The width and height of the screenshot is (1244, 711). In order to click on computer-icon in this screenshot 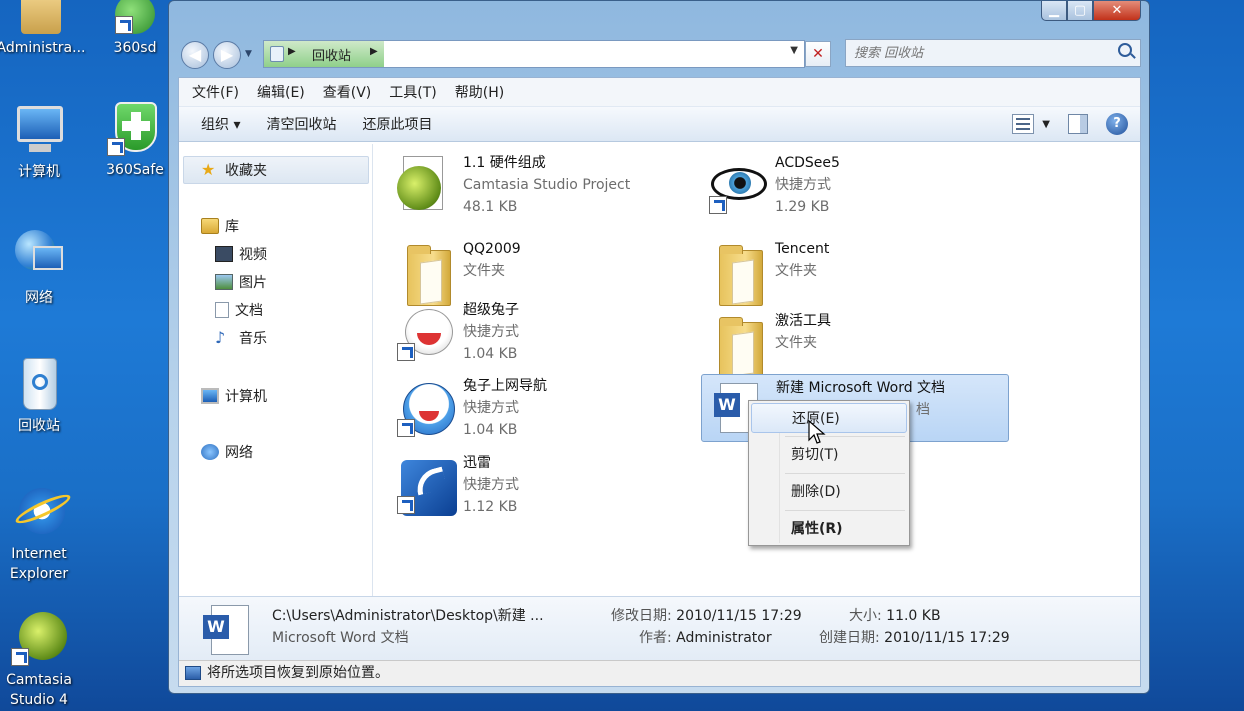, I will do `click(210, 396)`.